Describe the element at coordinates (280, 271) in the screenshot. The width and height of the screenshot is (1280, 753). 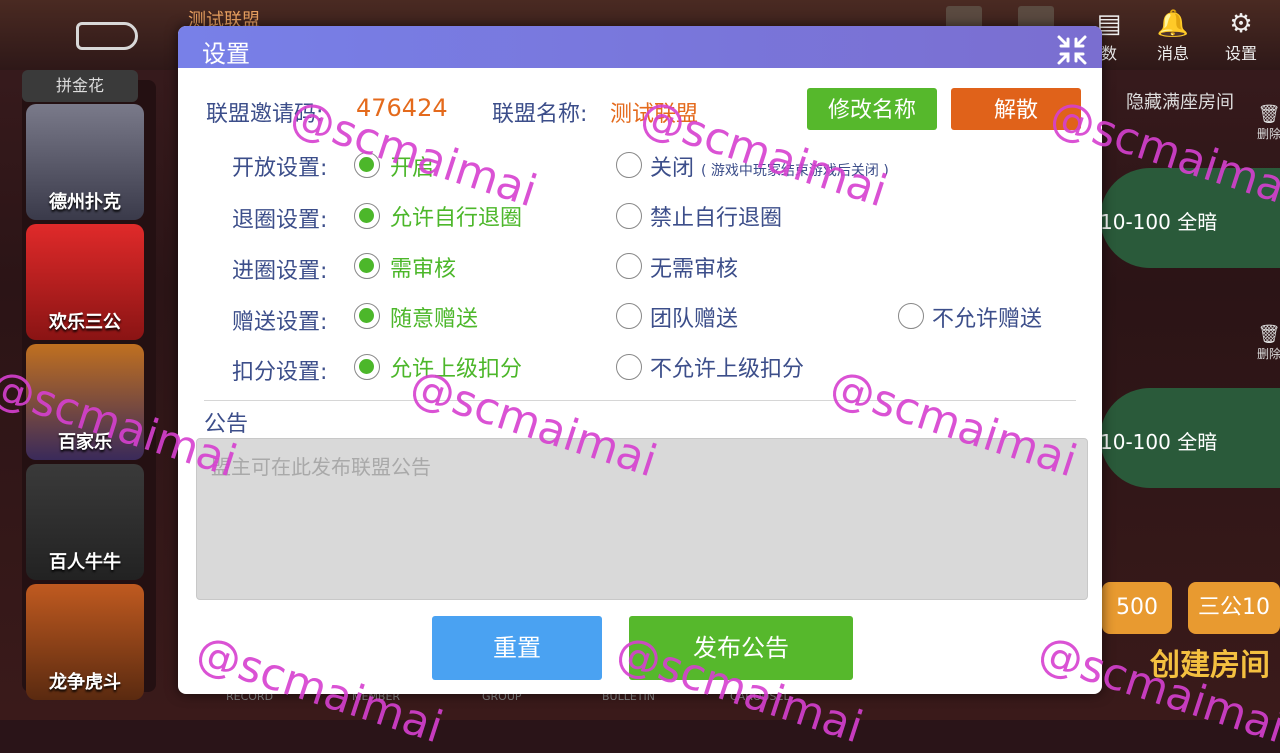
I see `join-setting-label: 进圈设置:` at that location.